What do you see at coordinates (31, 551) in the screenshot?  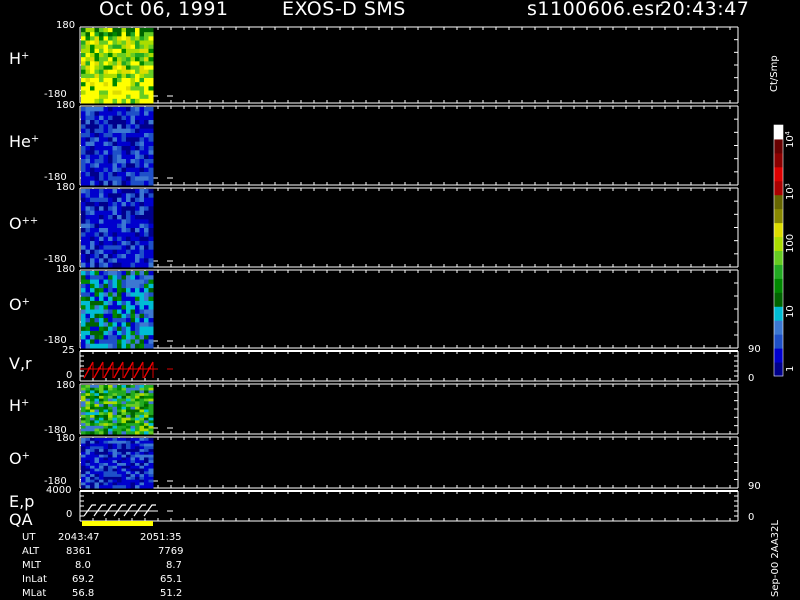 I see `footer-label: ALT` at bounding box center [31, 551].